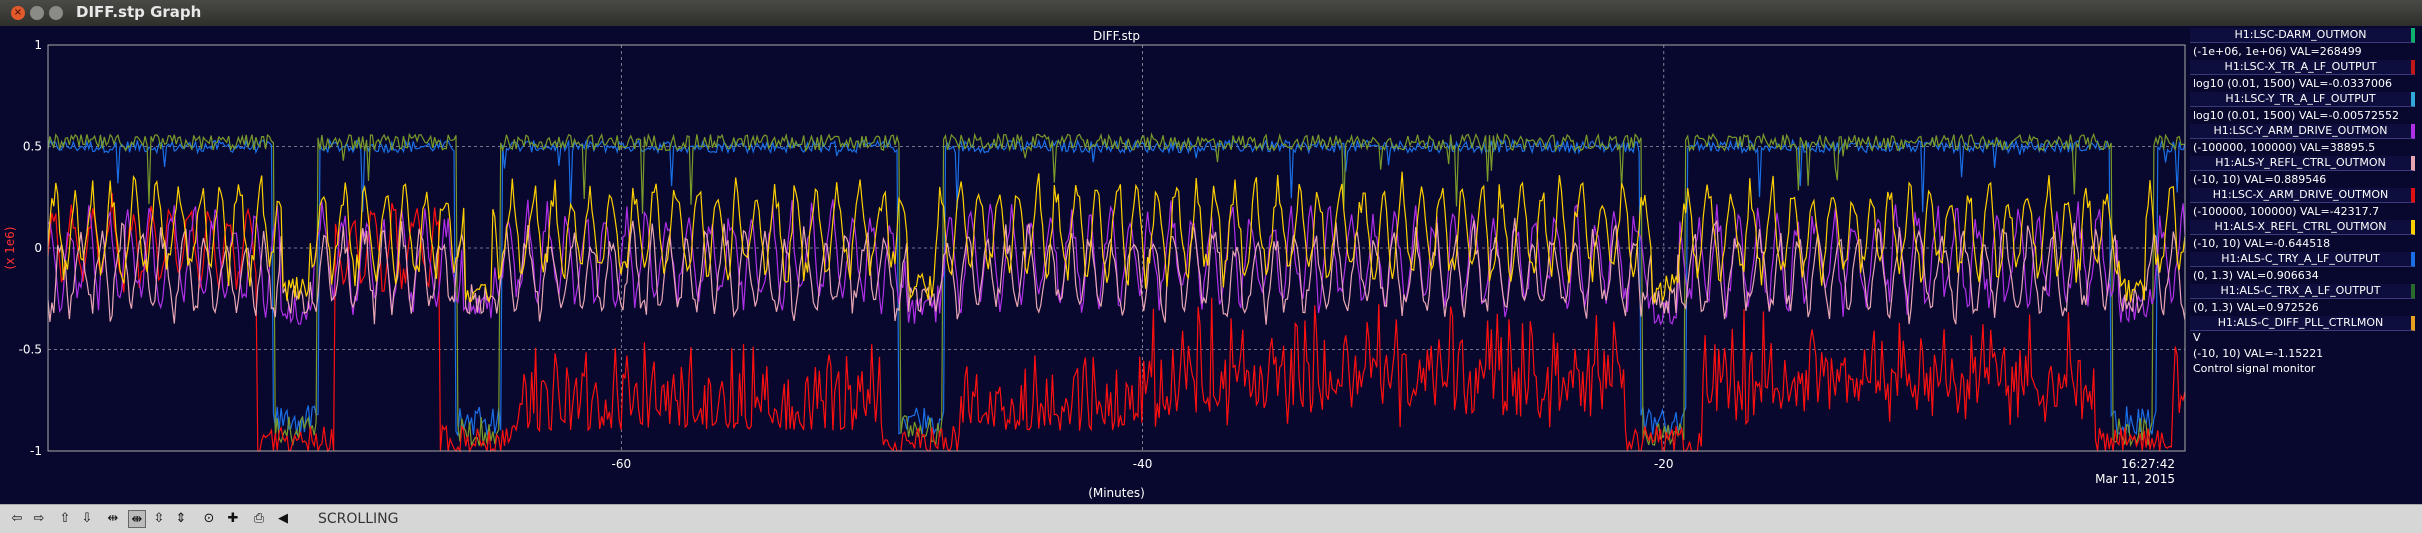  What do you see at coordinates (2302, 35) in the screenshot?
I see `legend-channel-name: H1:LSC-DARM_OUTMON` at bounding box center [2302, 35].